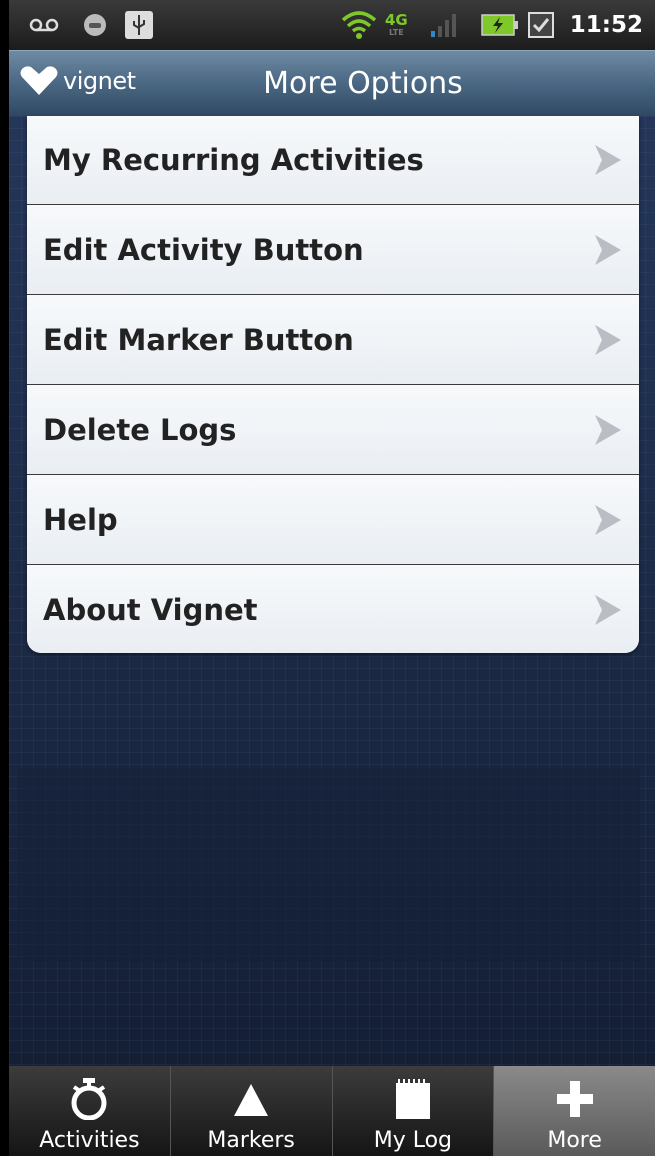 The height and width of the screenshot is (1156, 655). What do you see at coordinates (332, 25) in the screenshot?
I see `status-bar: 4G LTE 11:52` at bounding box center [332, 25].